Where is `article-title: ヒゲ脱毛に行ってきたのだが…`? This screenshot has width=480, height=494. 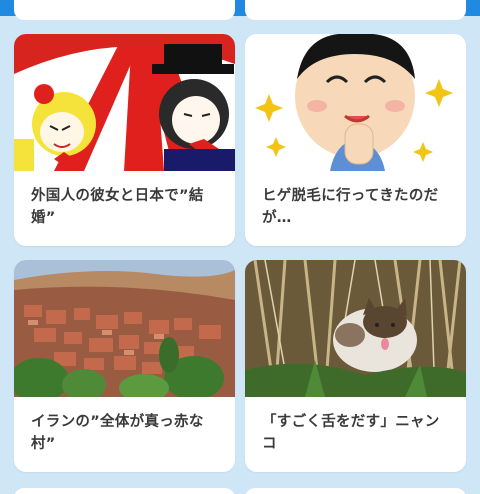
article-title: ヒゲ脱毛に行ってきたのだが… is located at coordinates (355, 200).